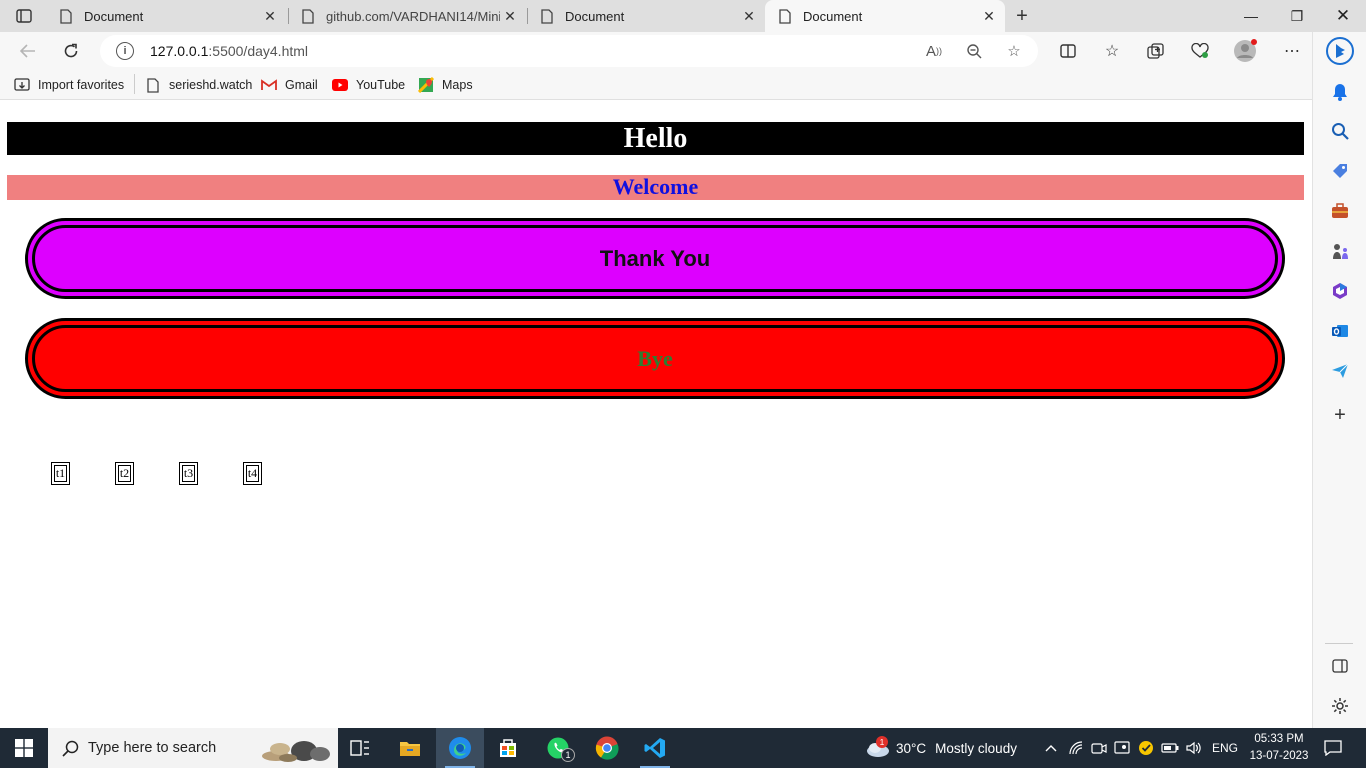  I want to click on microsoft-store-button, so click(508, 748).